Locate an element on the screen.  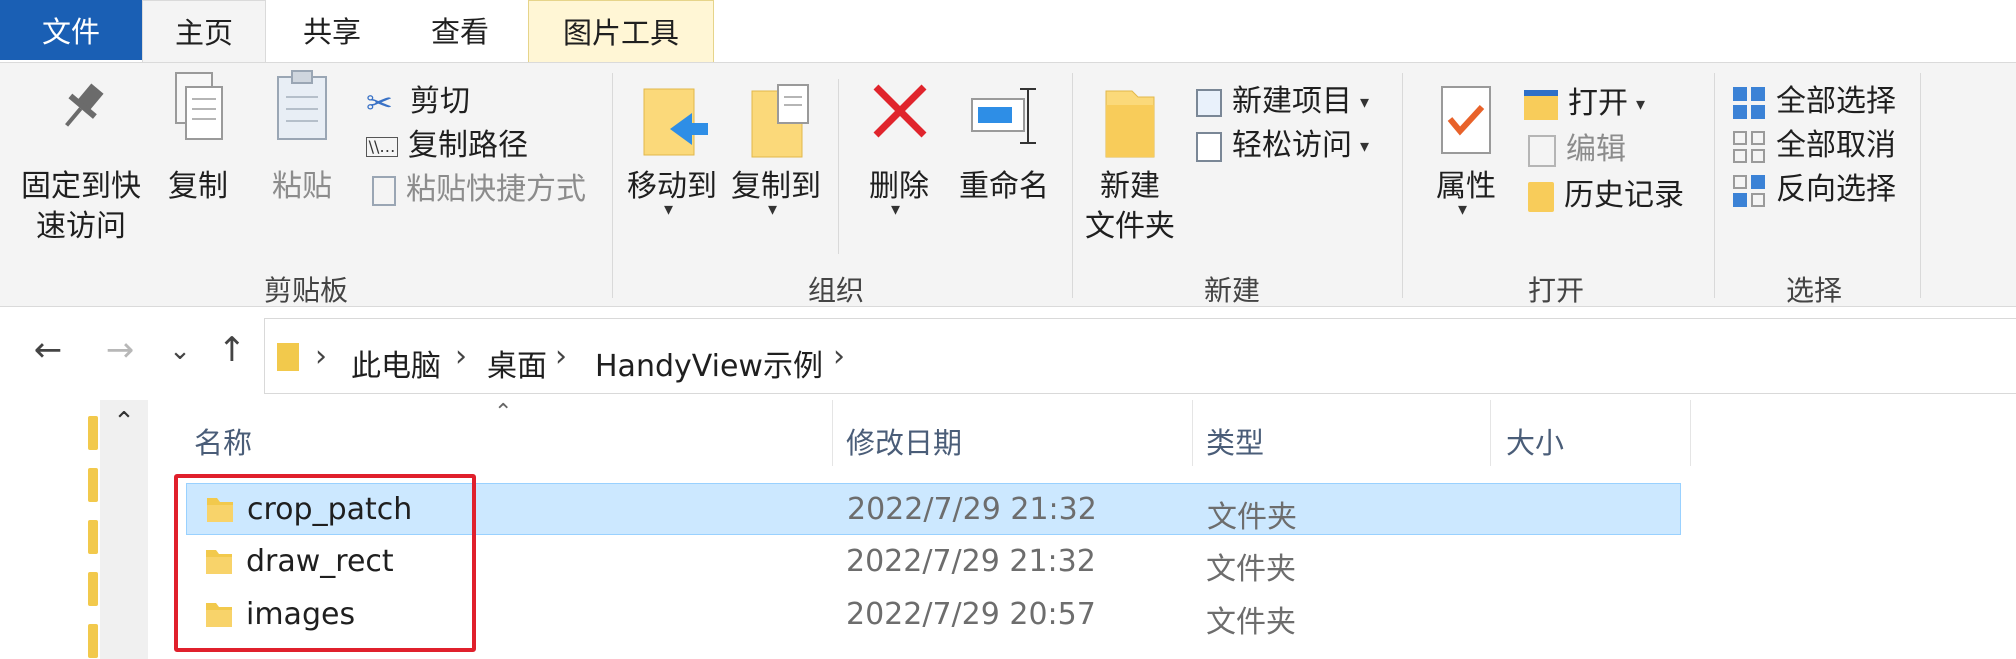
copy-path-button: \\… 复制路径 is located at coordinates (447, 146).